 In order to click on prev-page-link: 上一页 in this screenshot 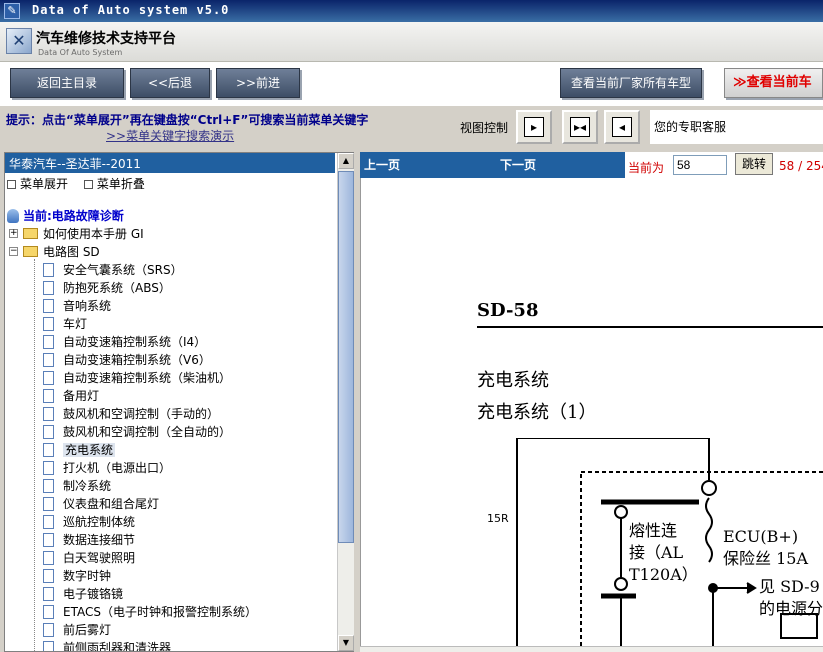, I will do `click(382, 164)`.